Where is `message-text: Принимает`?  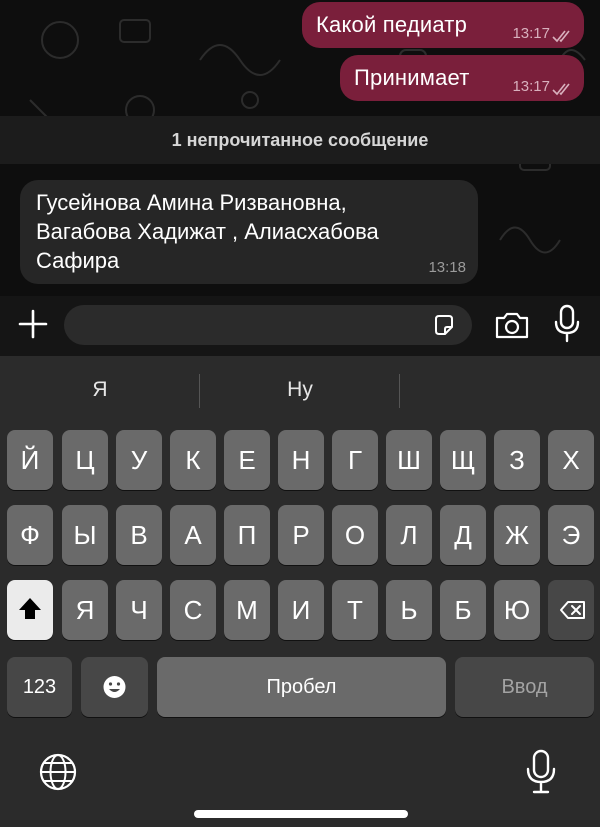 message-text: Принимает is located at coordinates (412, 77).